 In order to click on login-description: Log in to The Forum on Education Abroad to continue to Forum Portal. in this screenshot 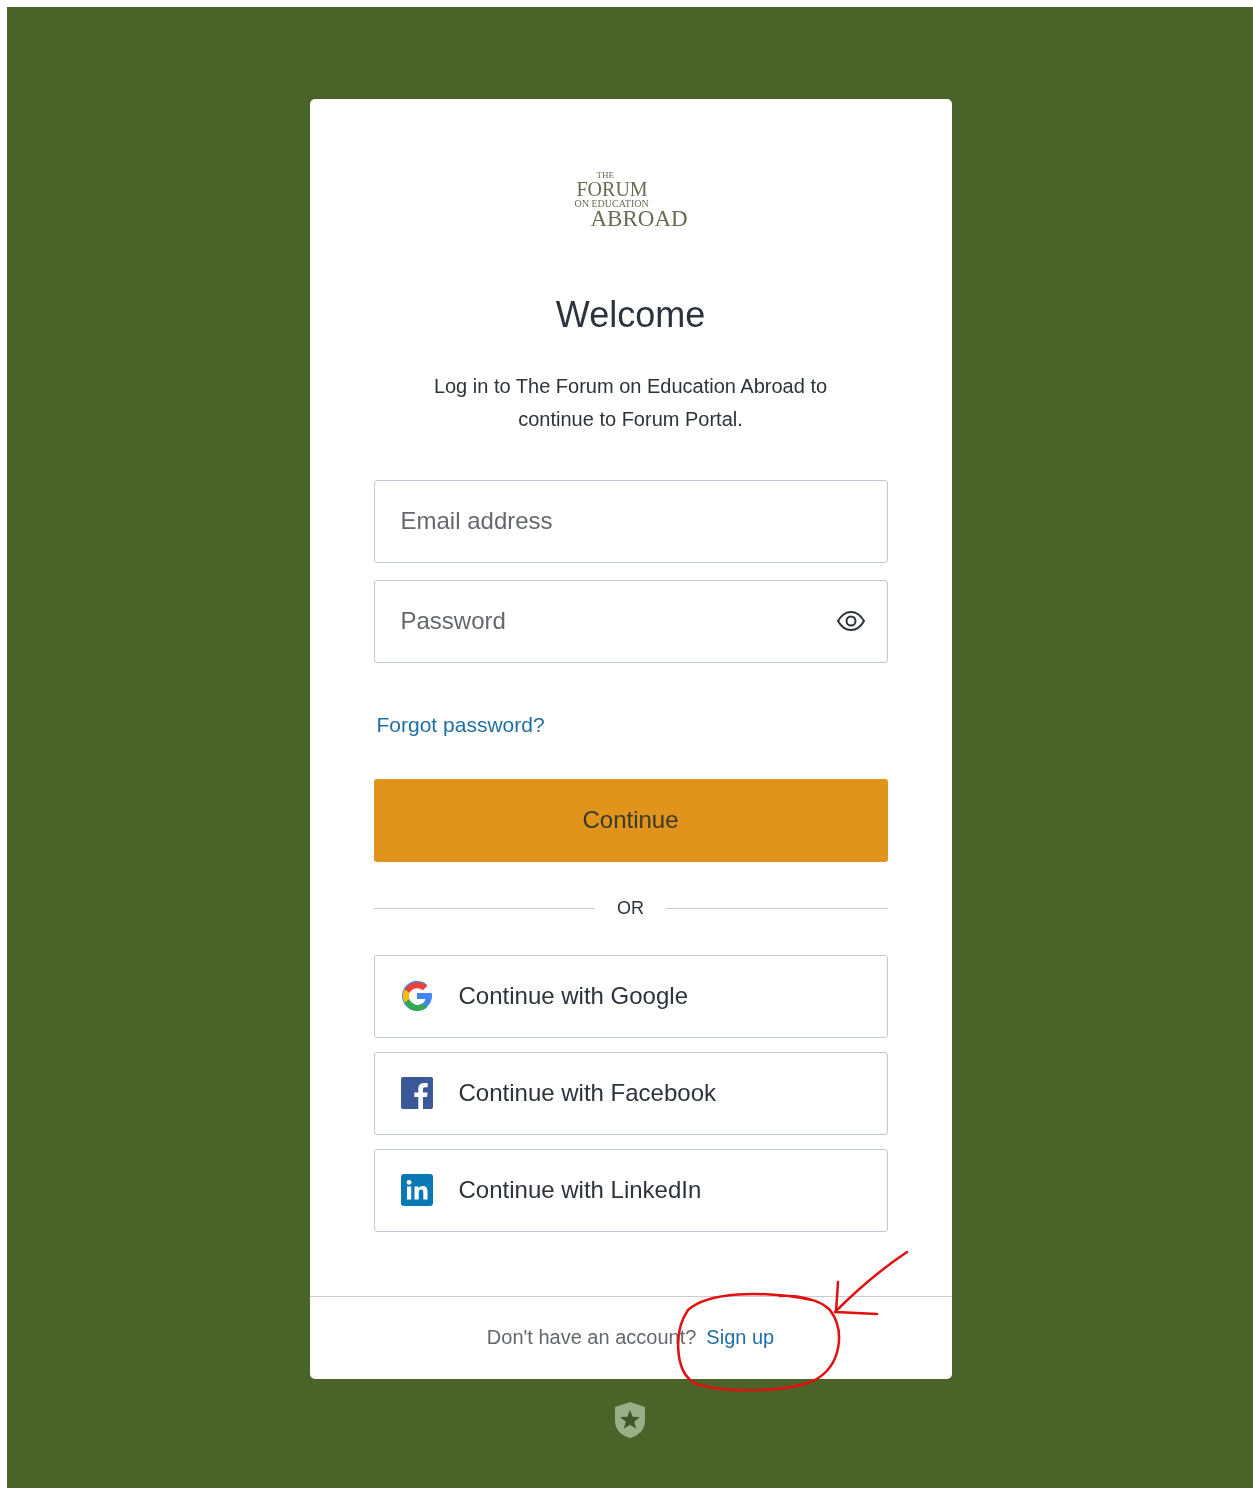, I will do `click(630, 402)`.